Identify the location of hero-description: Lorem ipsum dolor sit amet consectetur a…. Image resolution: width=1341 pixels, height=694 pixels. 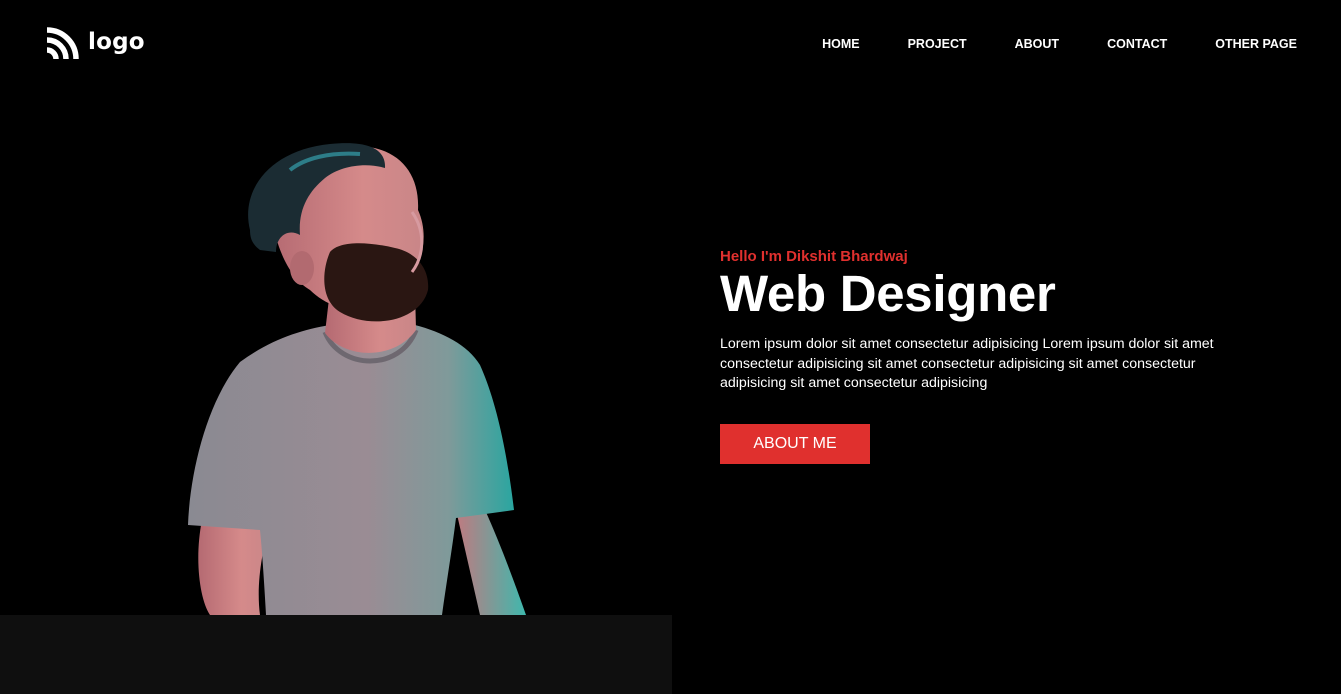
(967, 363).